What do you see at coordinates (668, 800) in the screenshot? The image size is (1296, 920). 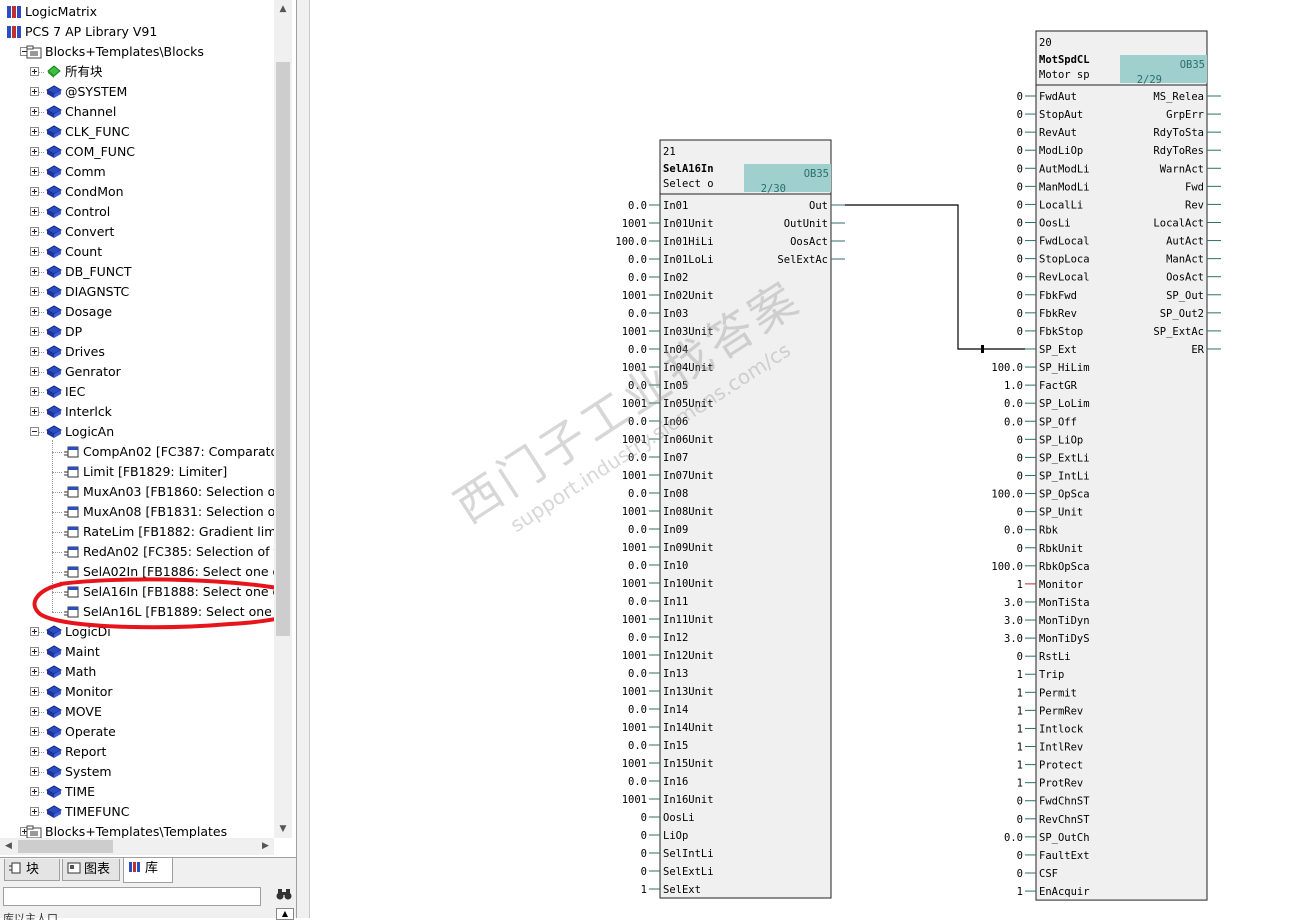 I see `input-pin: In16Unit 1001` at bounding box center [668, 800].